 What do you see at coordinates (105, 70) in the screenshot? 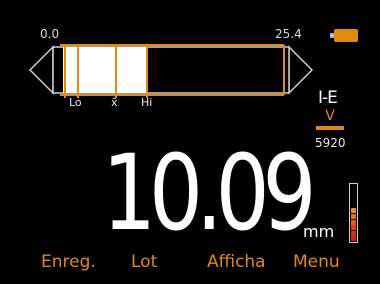
I see `bar-fill` at bounding box center [105, 70].